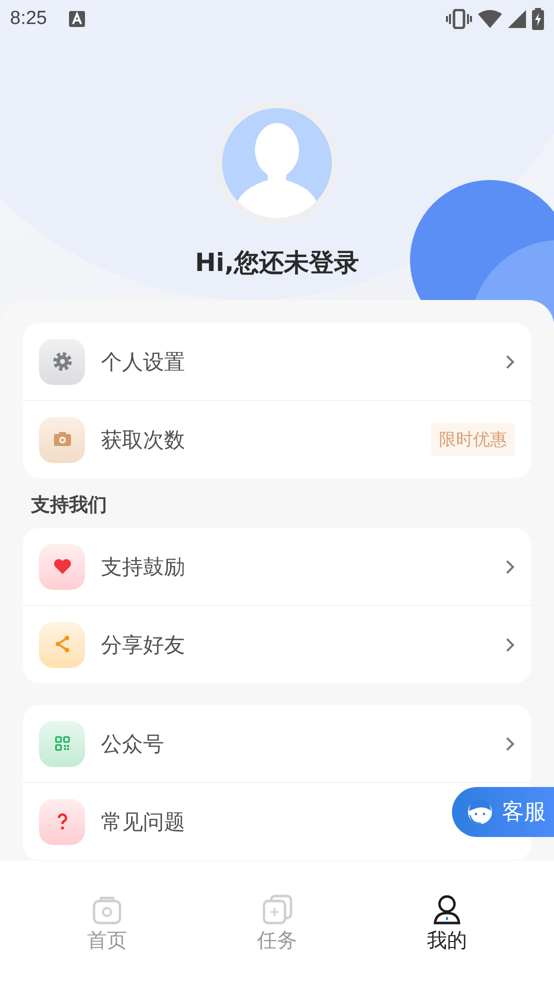 The width and height of the screenshot is (554, 984). I want to click on menu-label: 公众号, so click(132, 744).